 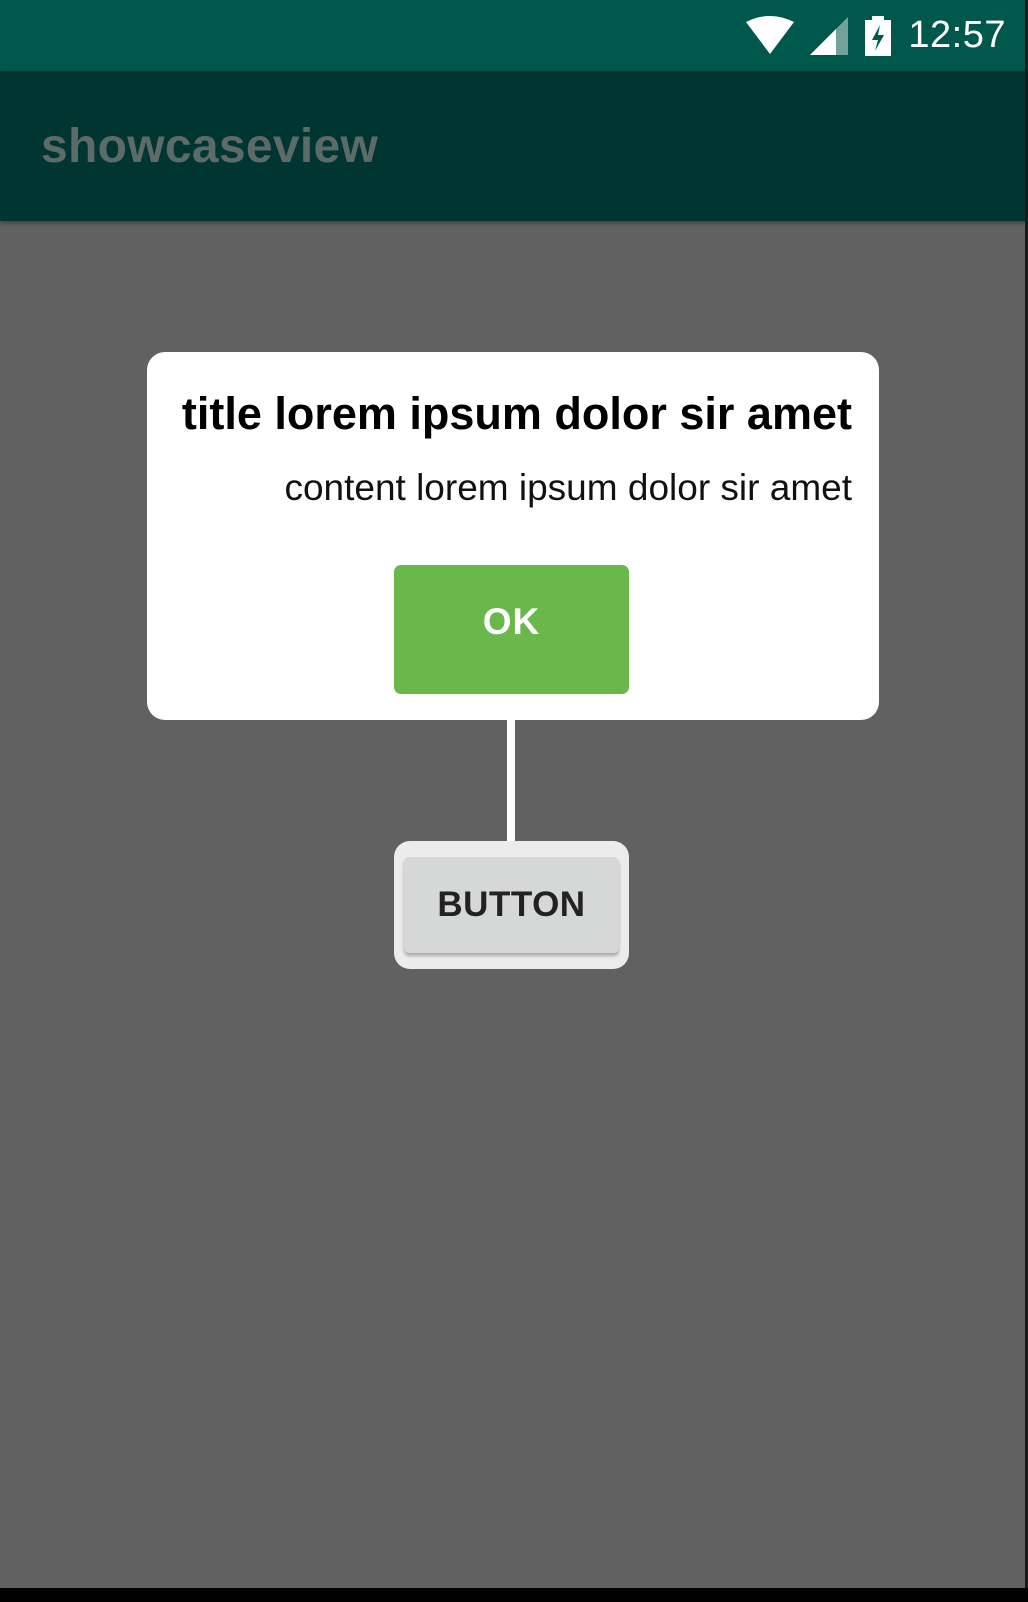 What do you see at coordinates (568, 487) in the screenshot?
I see `showcase-content: content lorem ipsum dolor sir amet` at bounding box center [568, 487].